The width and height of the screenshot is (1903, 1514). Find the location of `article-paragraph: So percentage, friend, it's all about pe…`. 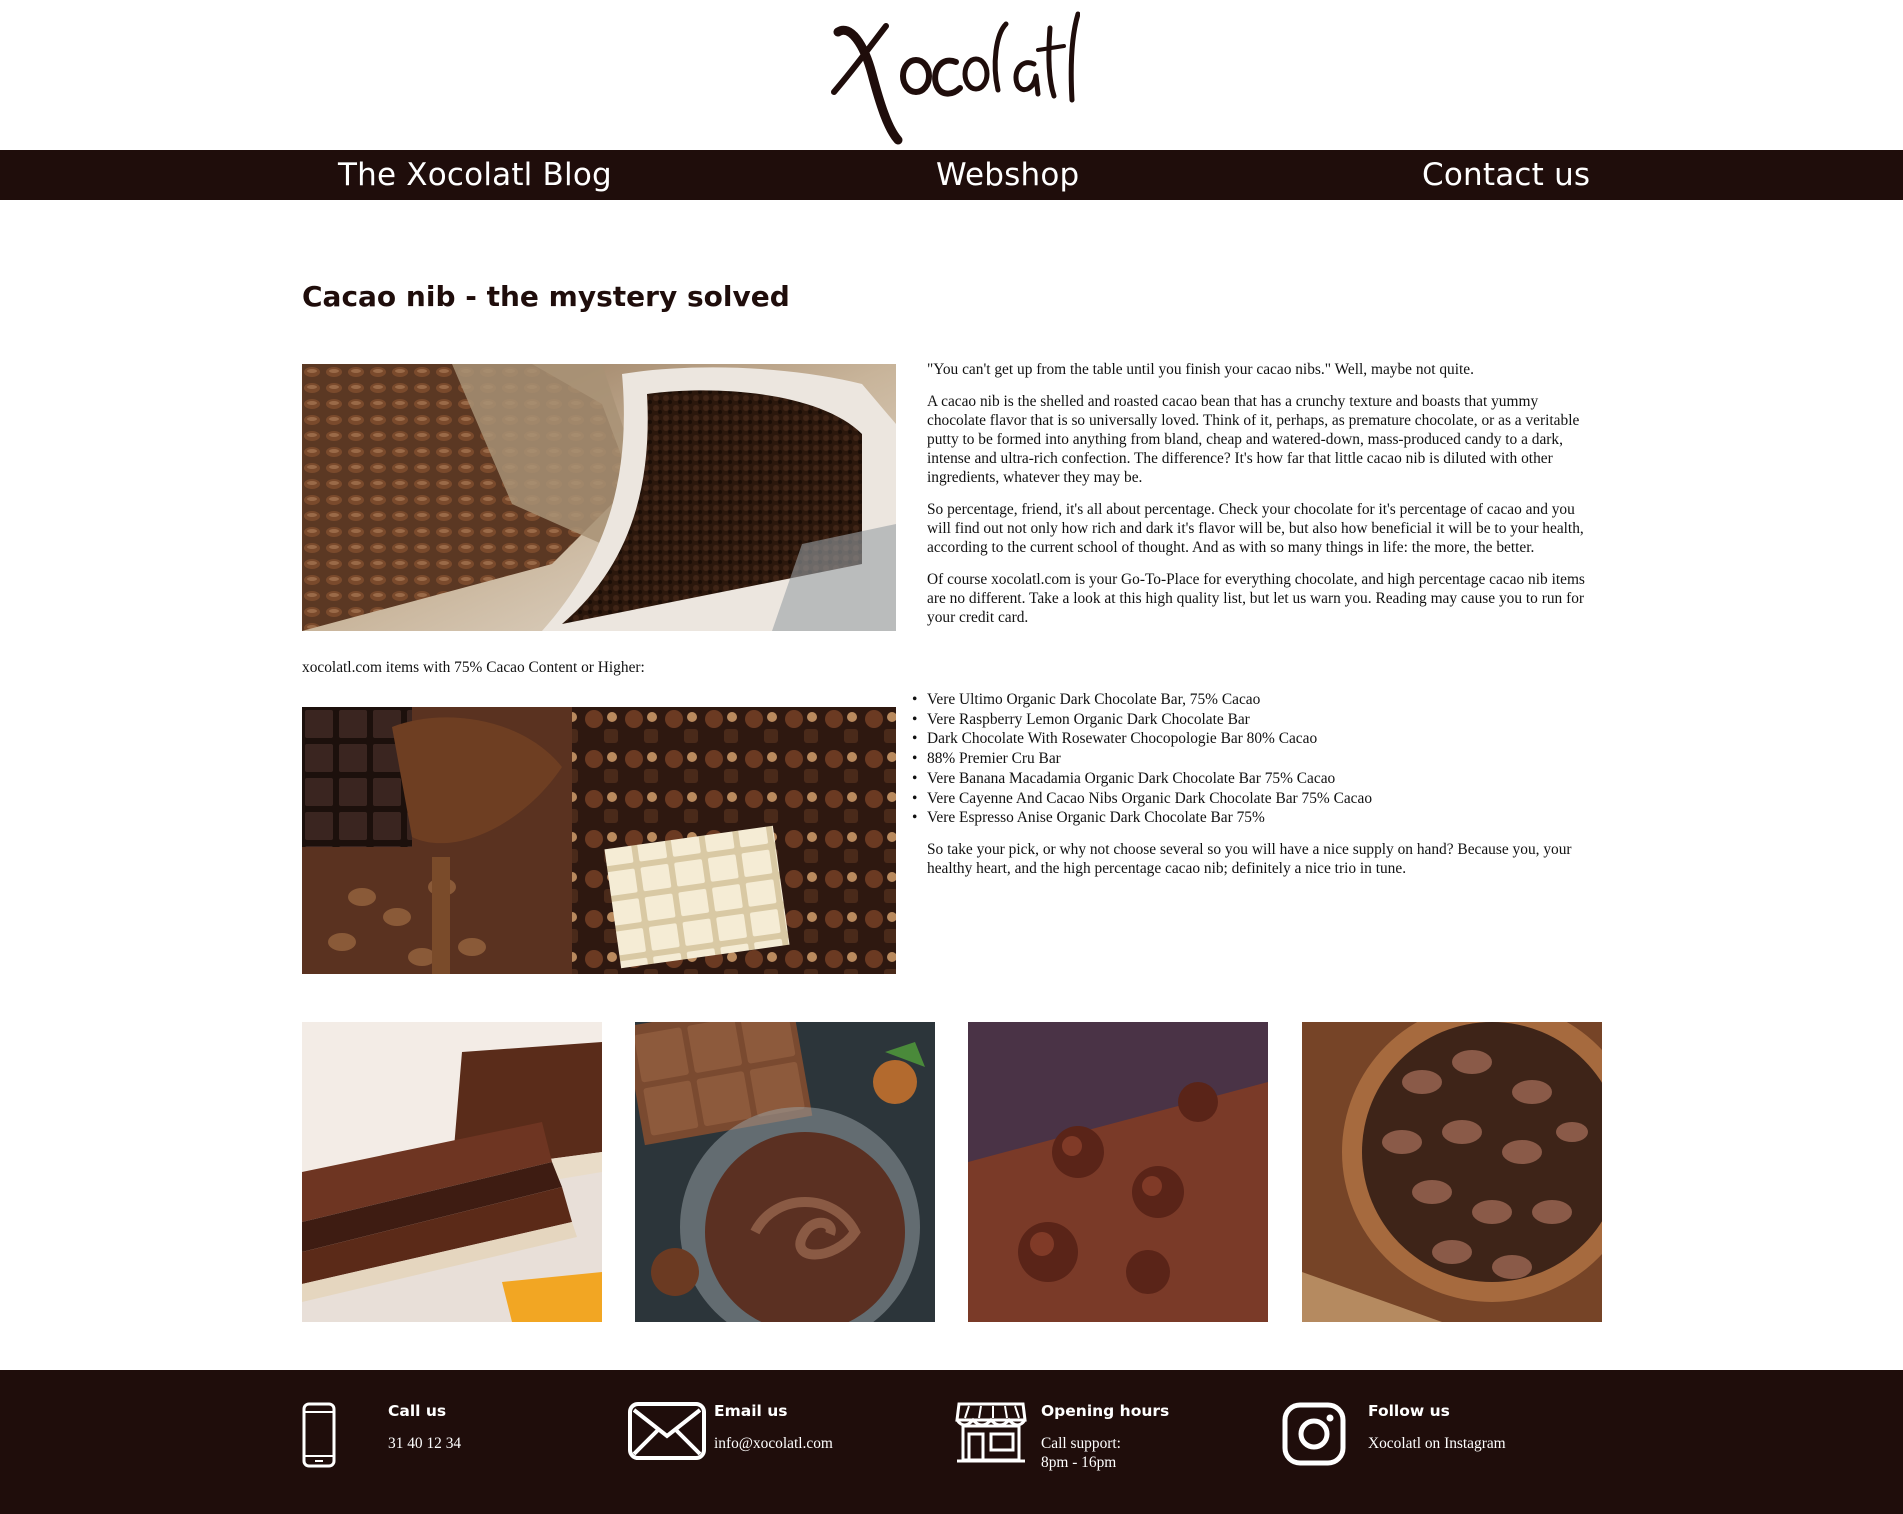

article-paragraph: So percentage, friend, it's all about pe… is located at coordinates (1255, 528).